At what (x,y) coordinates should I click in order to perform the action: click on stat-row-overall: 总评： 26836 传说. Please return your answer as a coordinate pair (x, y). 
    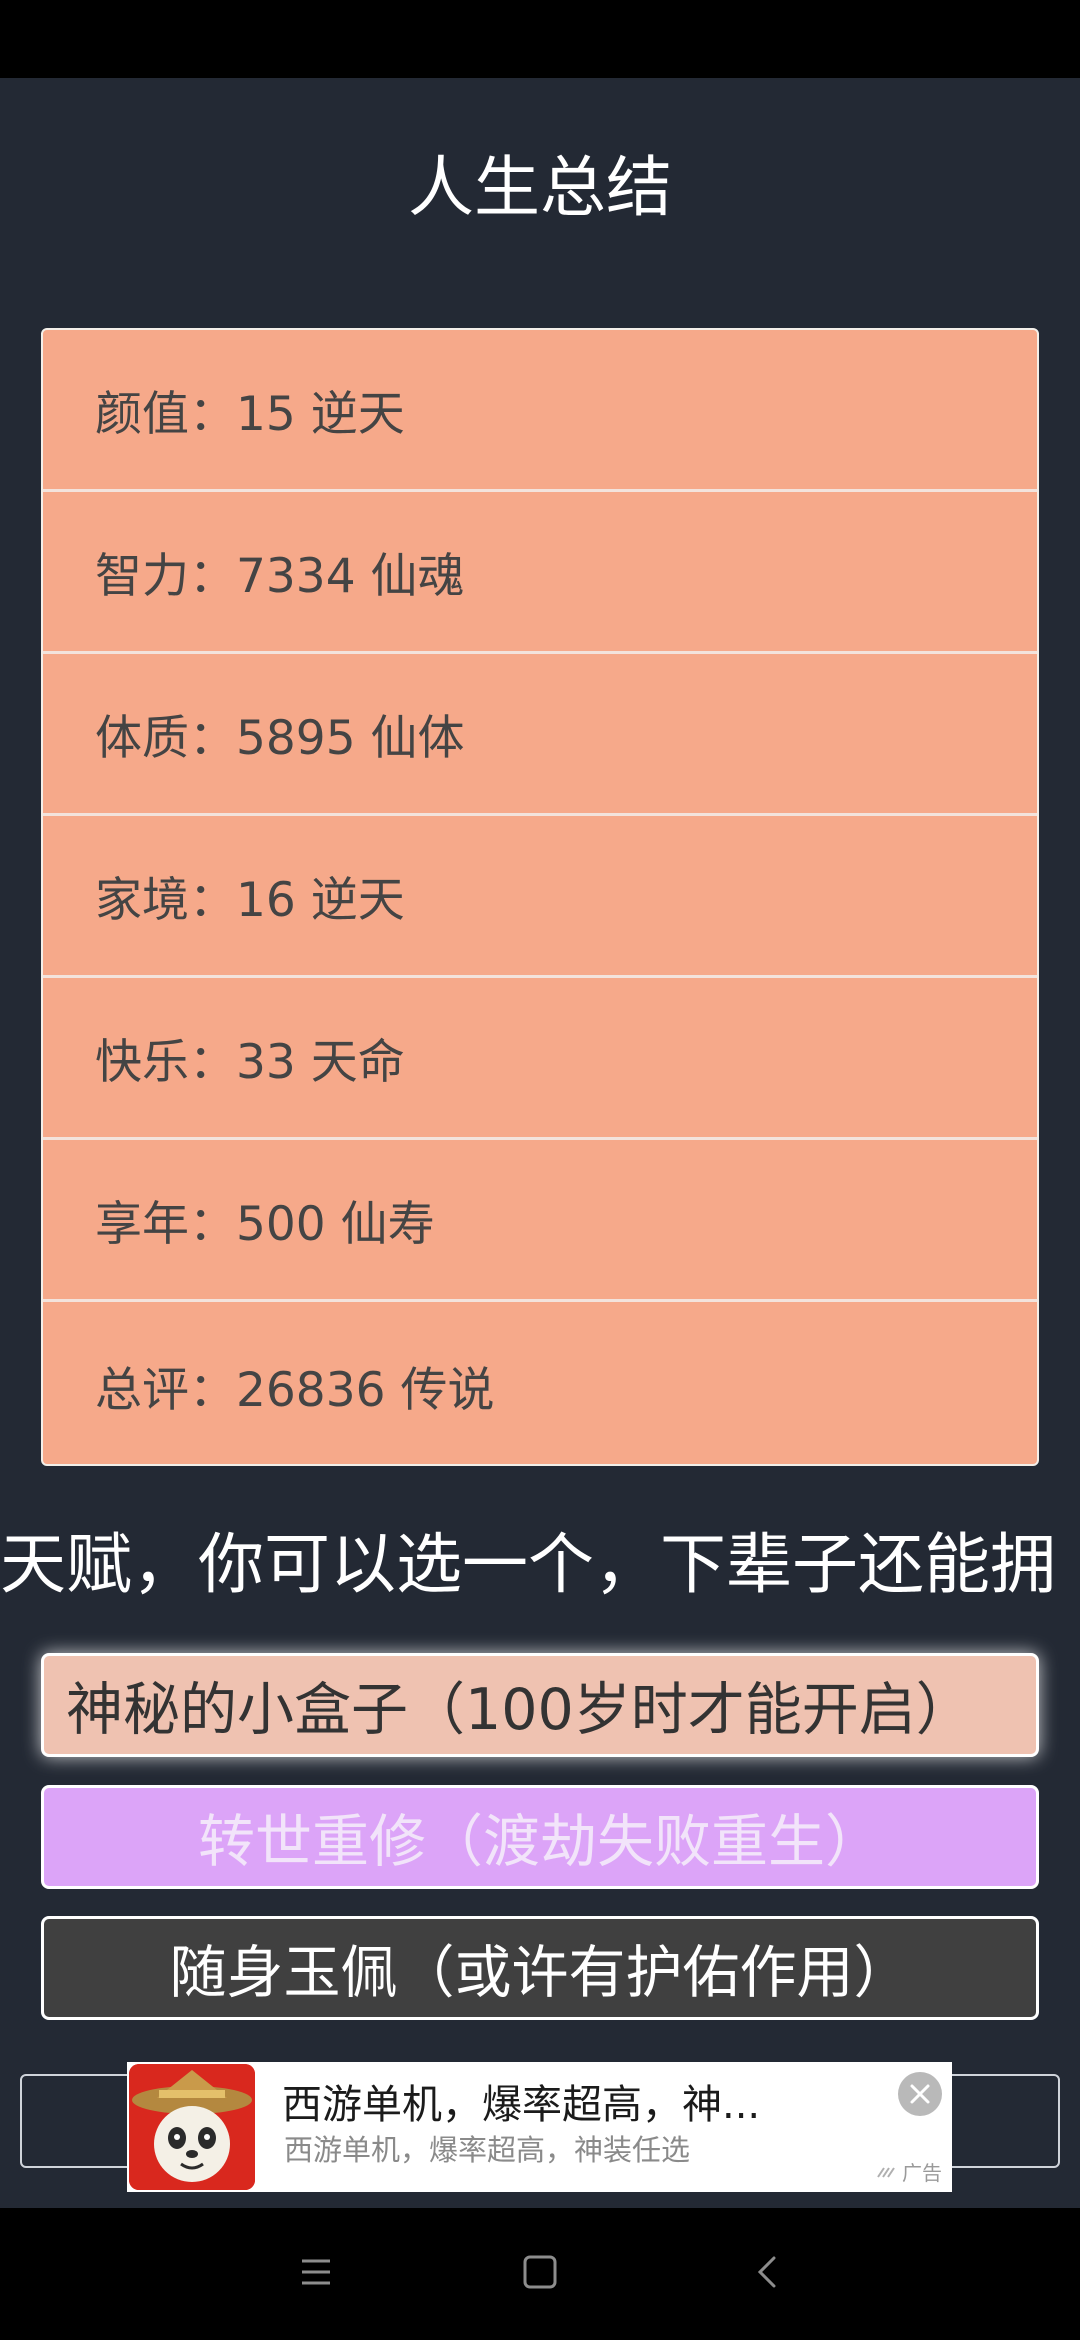
    Looking at the image, I should click on (540, 1383).